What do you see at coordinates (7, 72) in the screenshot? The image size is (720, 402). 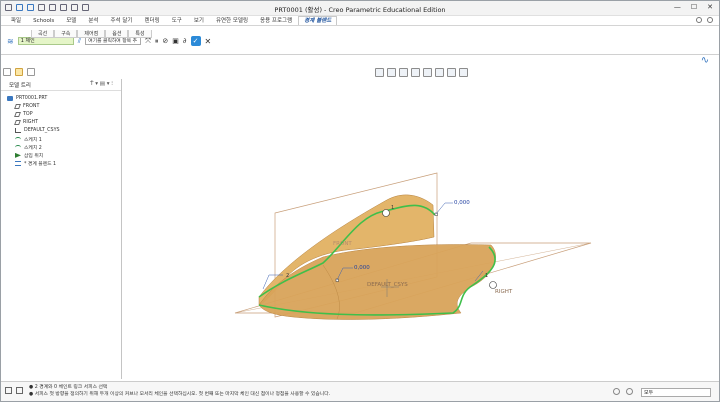 I see `layer-tree-icon` at bounding box center [7, 72].